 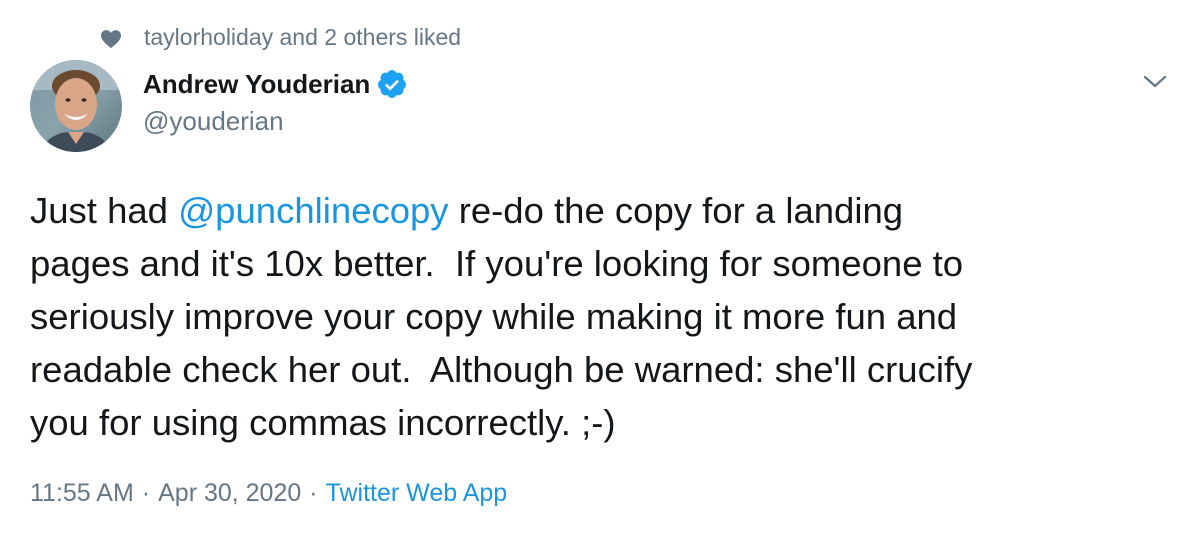 I want to click on avatar, so click(x=76, y=106).